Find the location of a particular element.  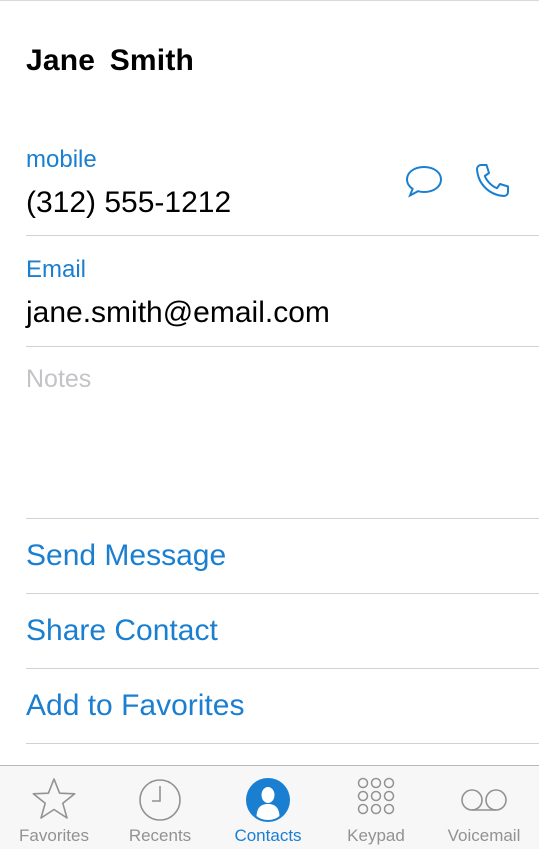

tab-voicemail: Voicemail is located at coordinates (484, 807).